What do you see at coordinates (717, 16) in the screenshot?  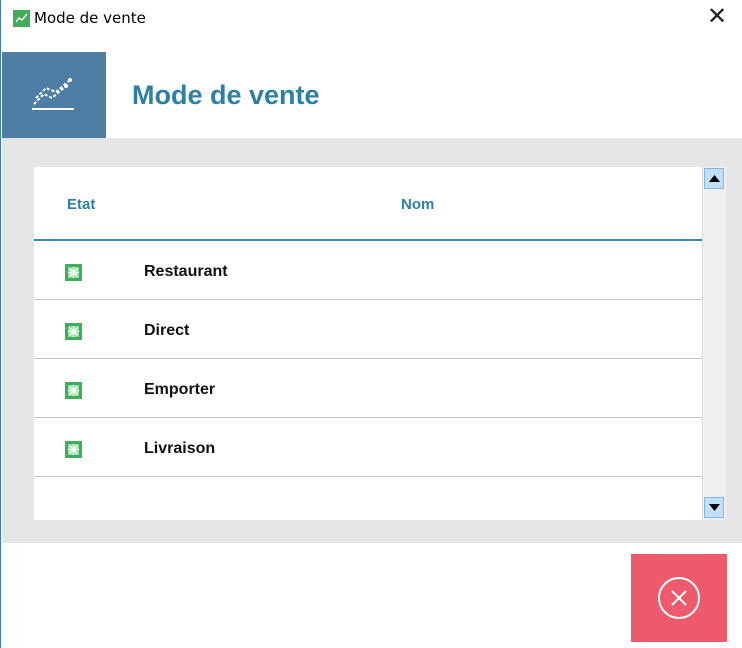 I see `close-icon: ✕` at bounding box center [717, 16].